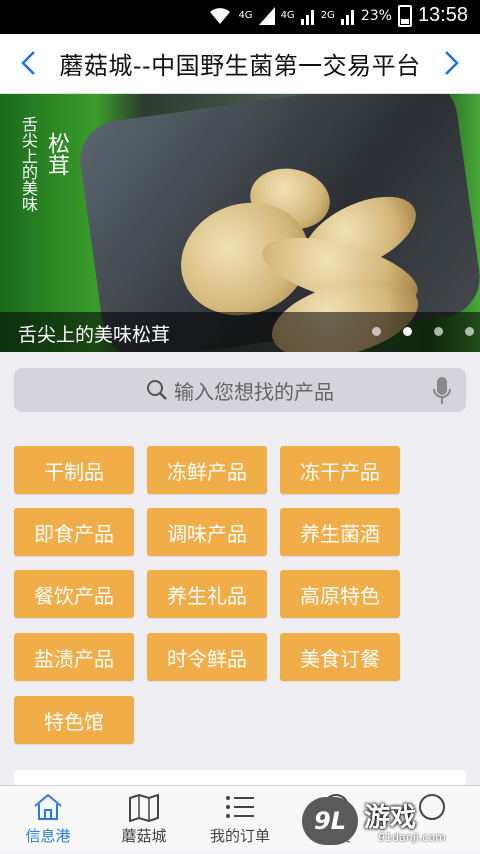 The height and width of the screenshot is (854, 480). Describe the element at coordinates (412, 837) in the screenshot. I see `watermark-url: 91danji.com` at that location.